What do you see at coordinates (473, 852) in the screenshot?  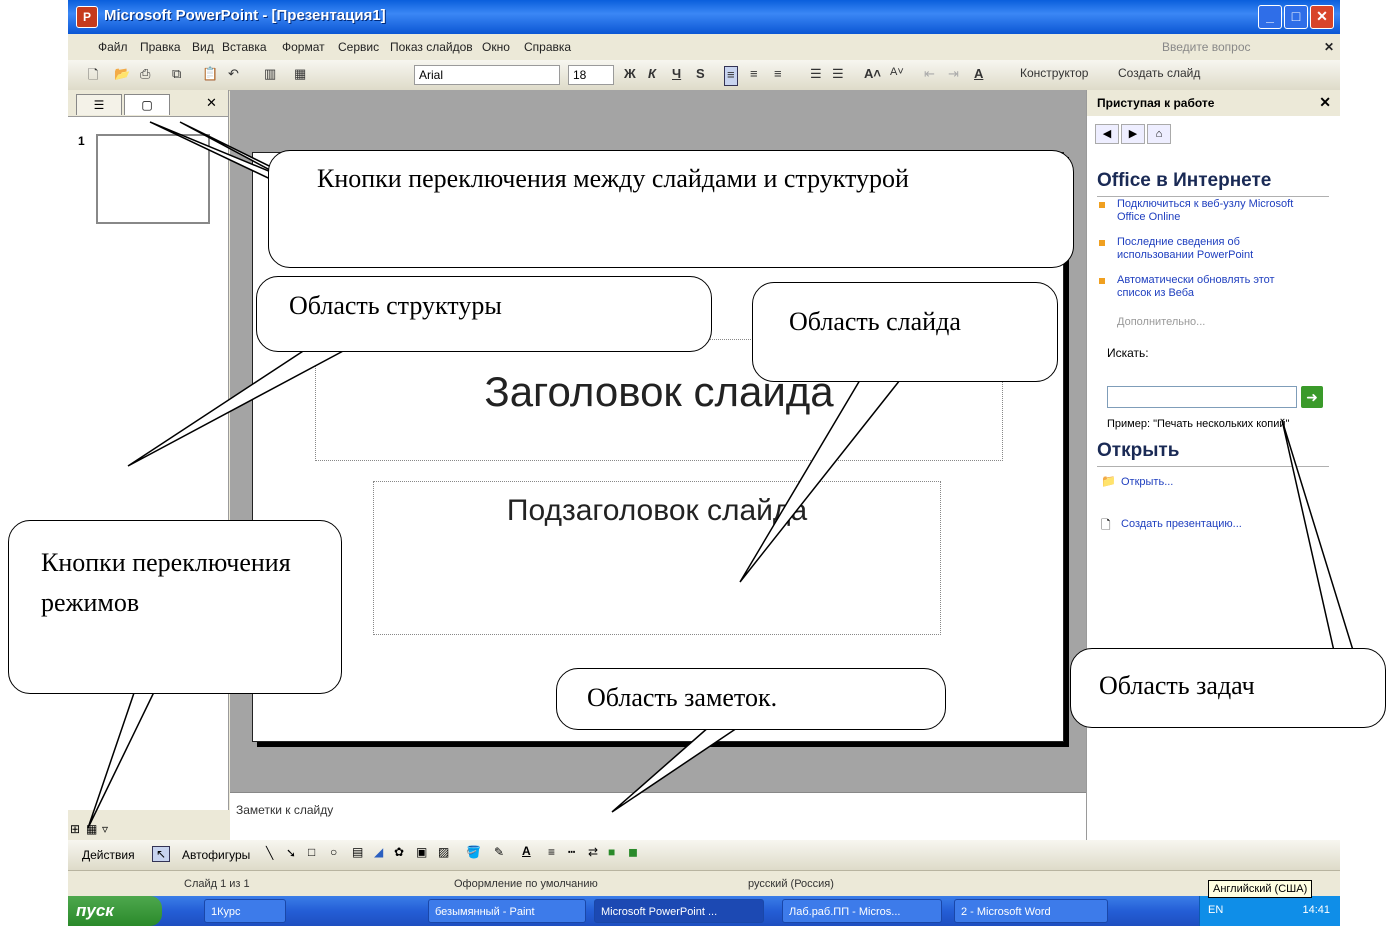 I see `fill-color-icon: 🪣` at bounding box center [473, 852].